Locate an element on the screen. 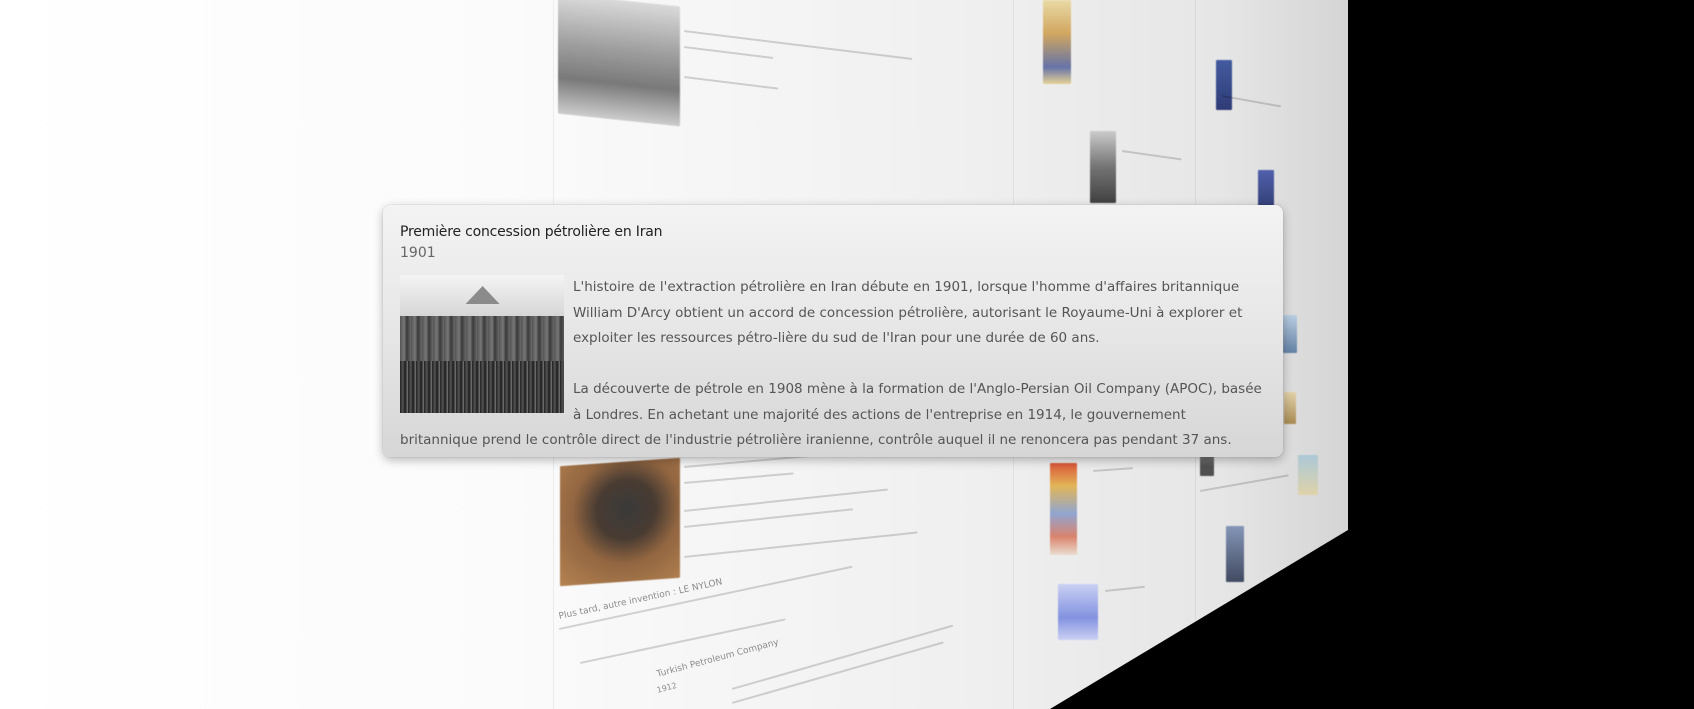  turkish-year: 1912 is located at coordinates (666, 687).